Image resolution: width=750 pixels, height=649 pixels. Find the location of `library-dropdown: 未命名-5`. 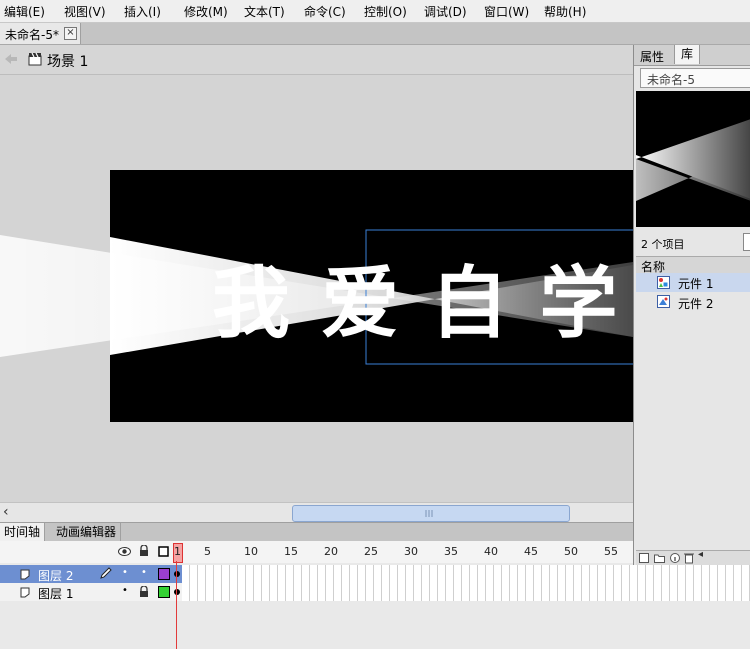

library-dropdown: 未命名-5 is located at coordinates (695, 78).